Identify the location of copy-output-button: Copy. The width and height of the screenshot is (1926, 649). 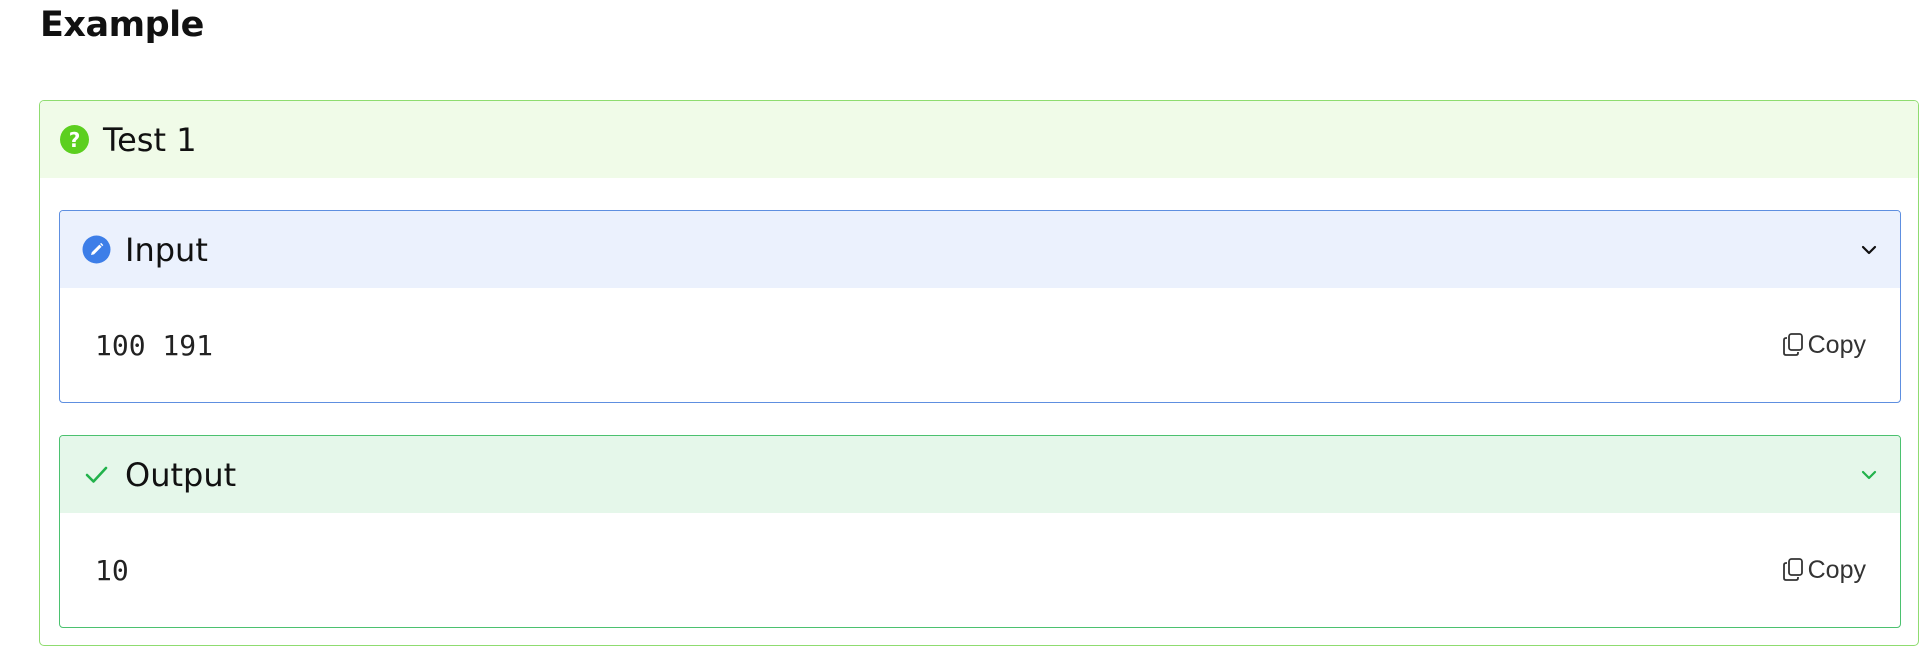
(1823, 570).